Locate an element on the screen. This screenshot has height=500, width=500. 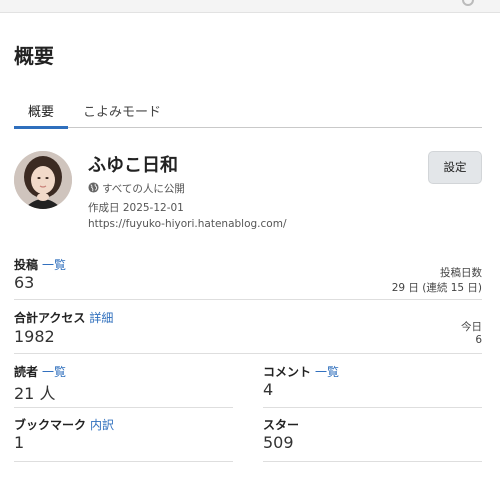
comments-label-group: コメント 一覧 is located at coordinates (301, 371).